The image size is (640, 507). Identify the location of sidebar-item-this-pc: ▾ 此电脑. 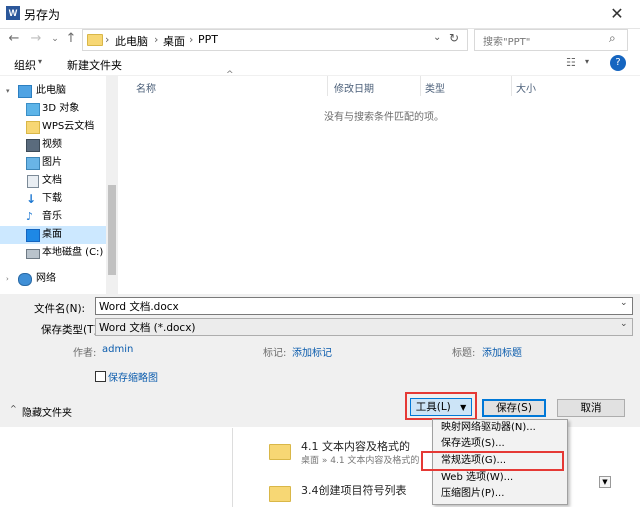
(53, 91).